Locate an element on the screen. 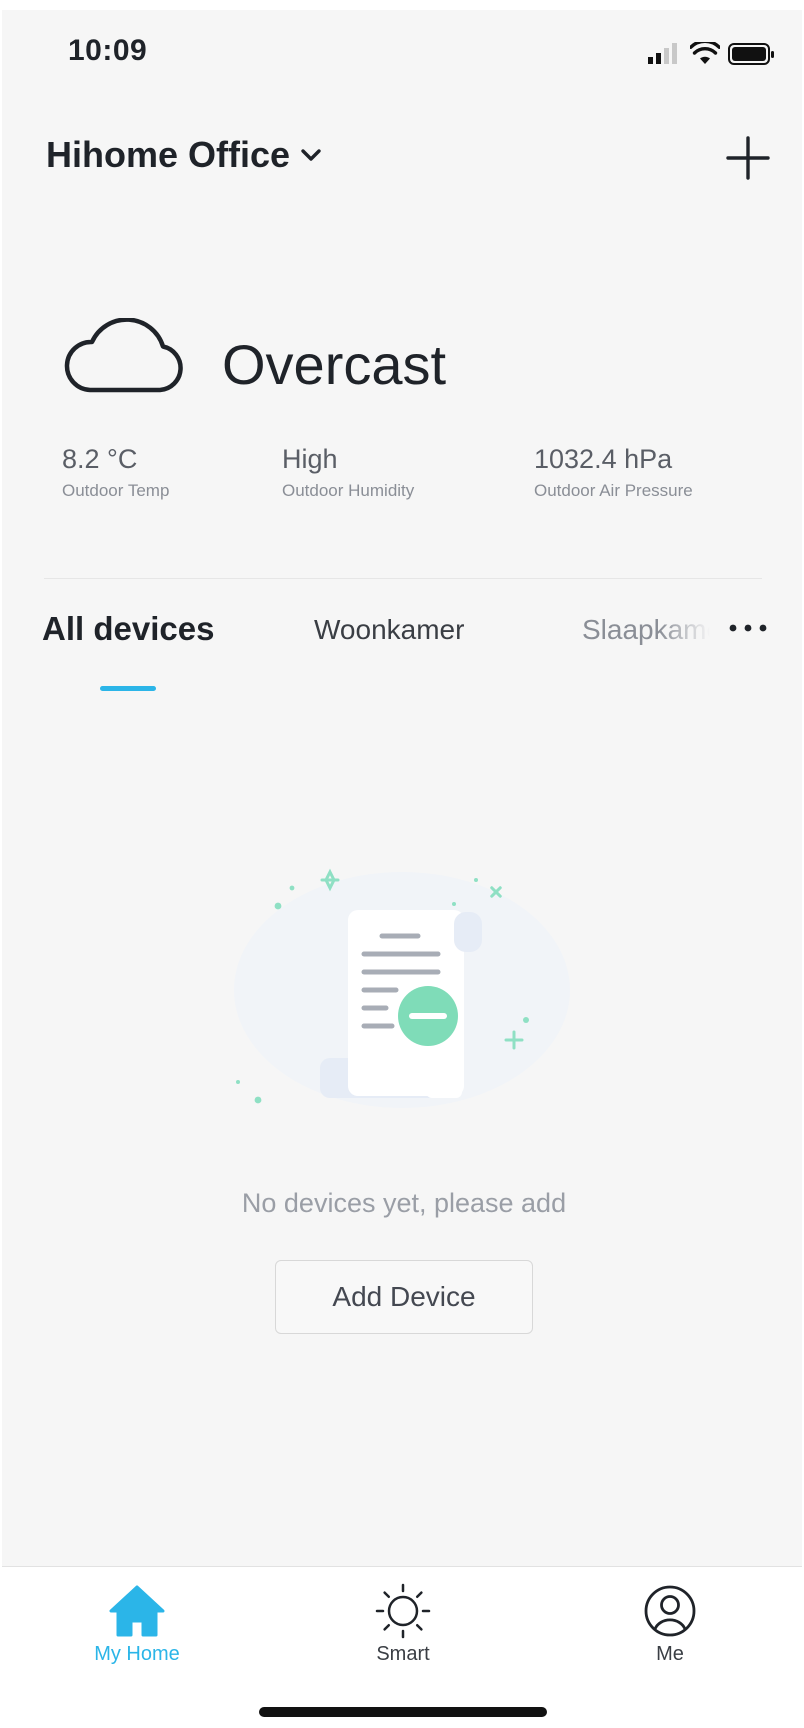 The height and width of the screenshot is (1728, 804). cloud-icon is located at coordinates (123, 355).